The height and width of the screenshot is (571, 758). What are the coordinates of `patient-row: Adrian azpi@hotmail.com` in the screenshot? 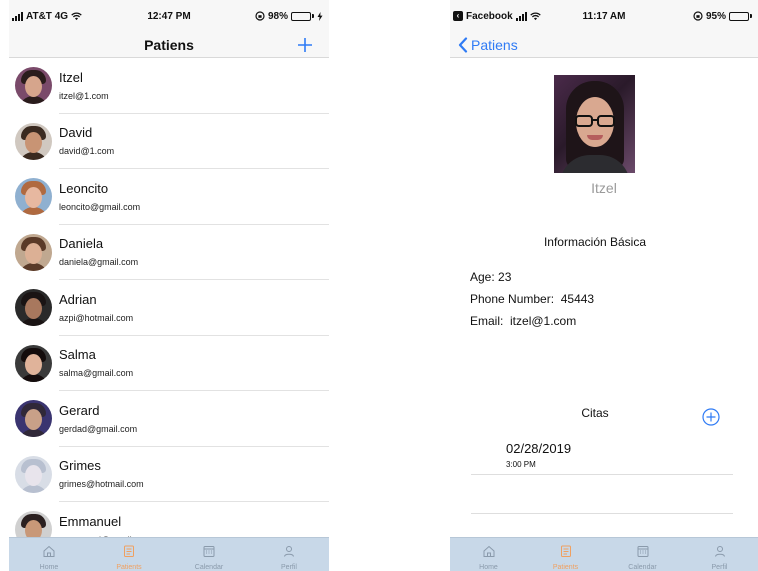 It's located at (169, 308).